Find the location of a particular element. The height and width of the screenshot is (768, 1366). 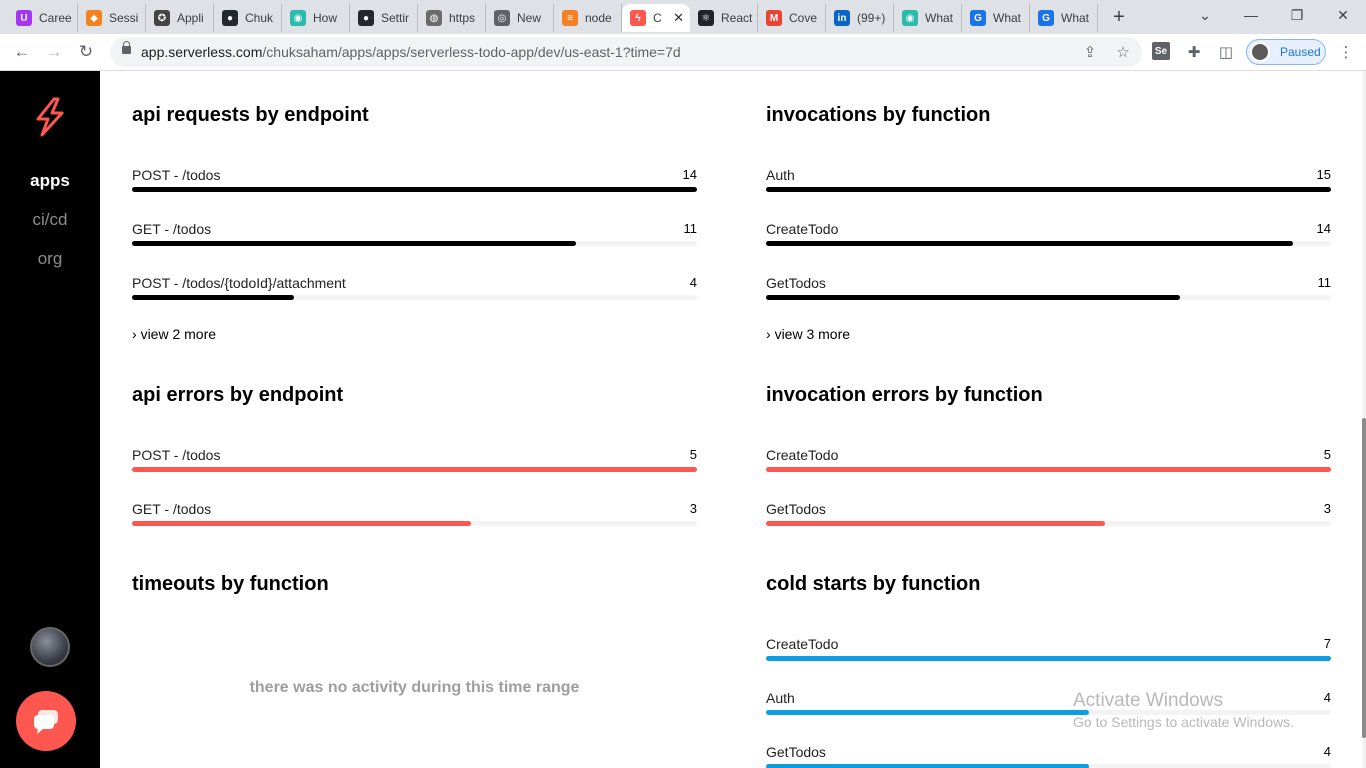

browser-tab: ◉ How is located at coordinates (316, 18).